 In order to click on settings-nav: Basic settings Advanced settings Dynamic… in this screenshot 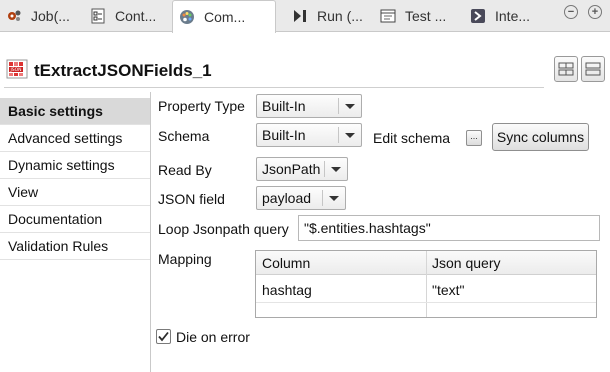, I will do `click(75, 179)`.